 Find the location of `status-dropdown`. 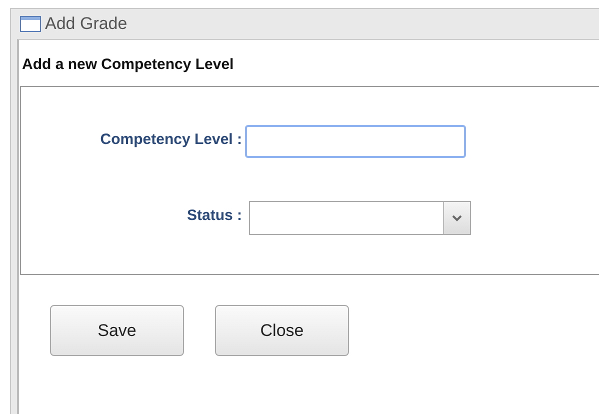

status-dropdown is located at coordinates (360, 218).